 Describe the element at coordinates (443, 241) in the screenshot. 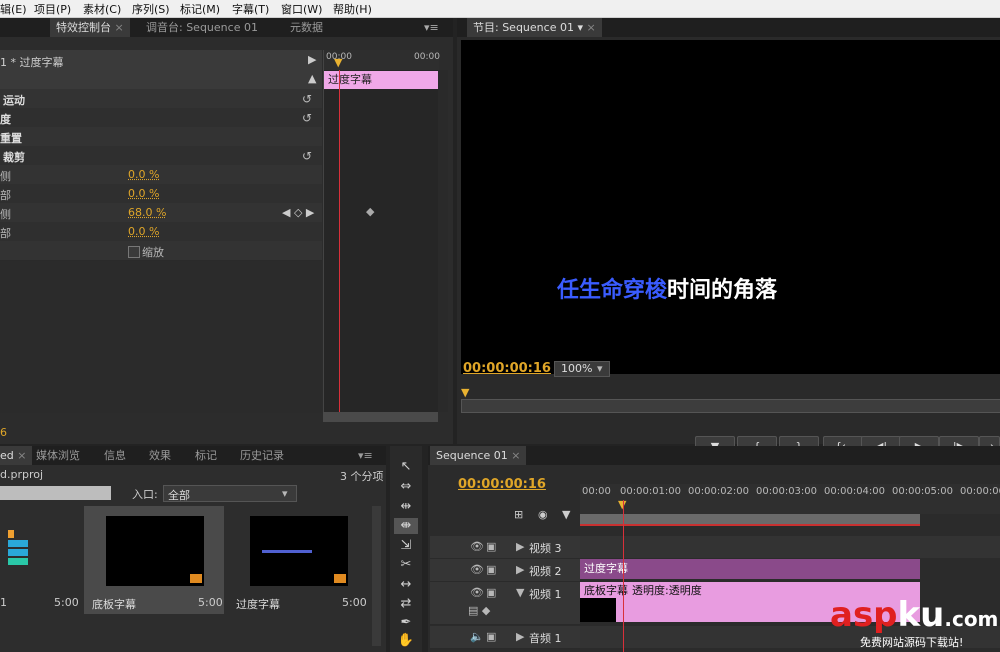

I see `effect-vscroll` at that location.